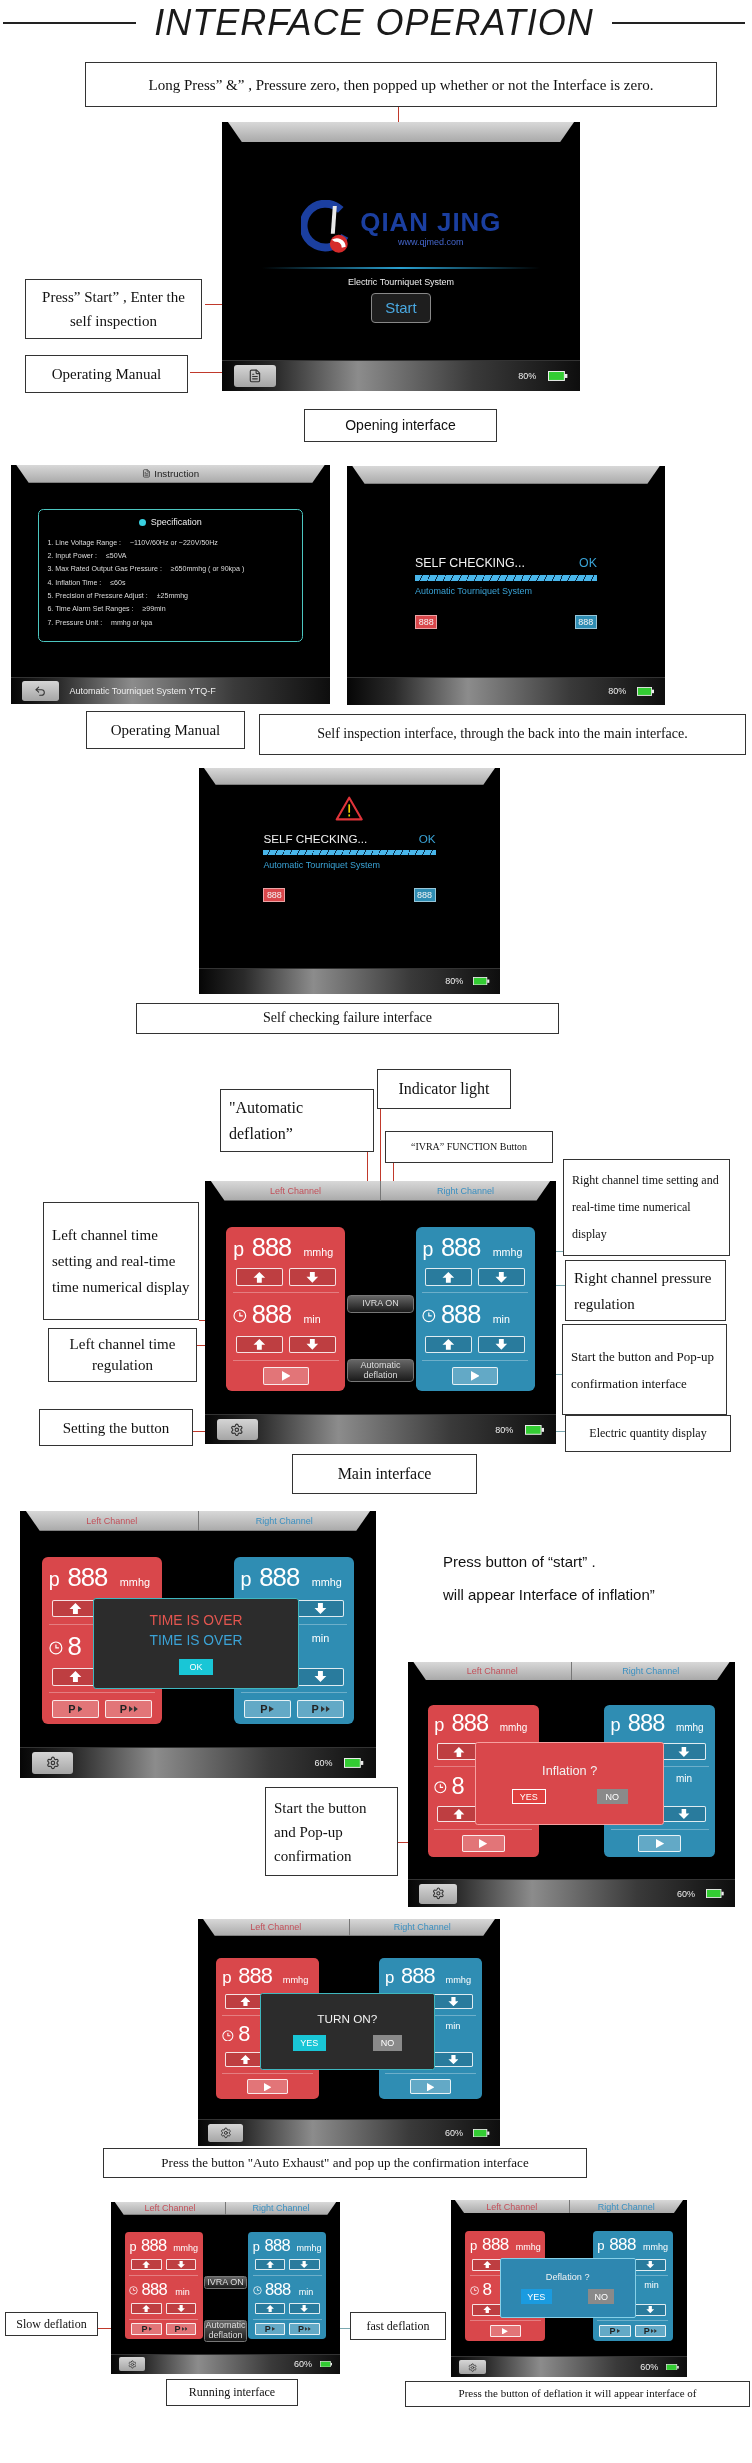  I want to click on screen-title: Instruction, so click(177, 474).